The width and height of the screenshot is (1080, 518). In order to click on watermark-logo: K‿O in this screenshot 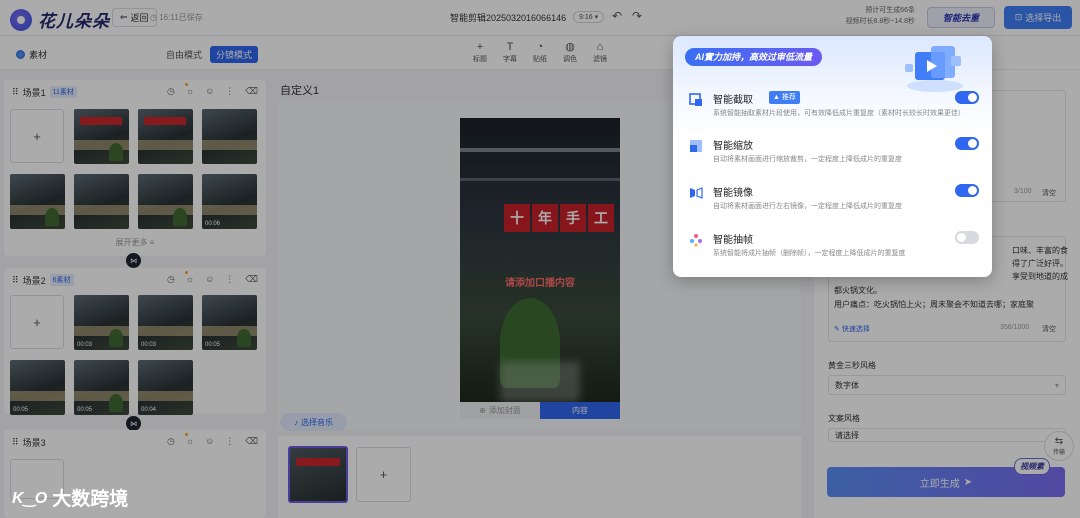, I will do `click(29, 498)`.